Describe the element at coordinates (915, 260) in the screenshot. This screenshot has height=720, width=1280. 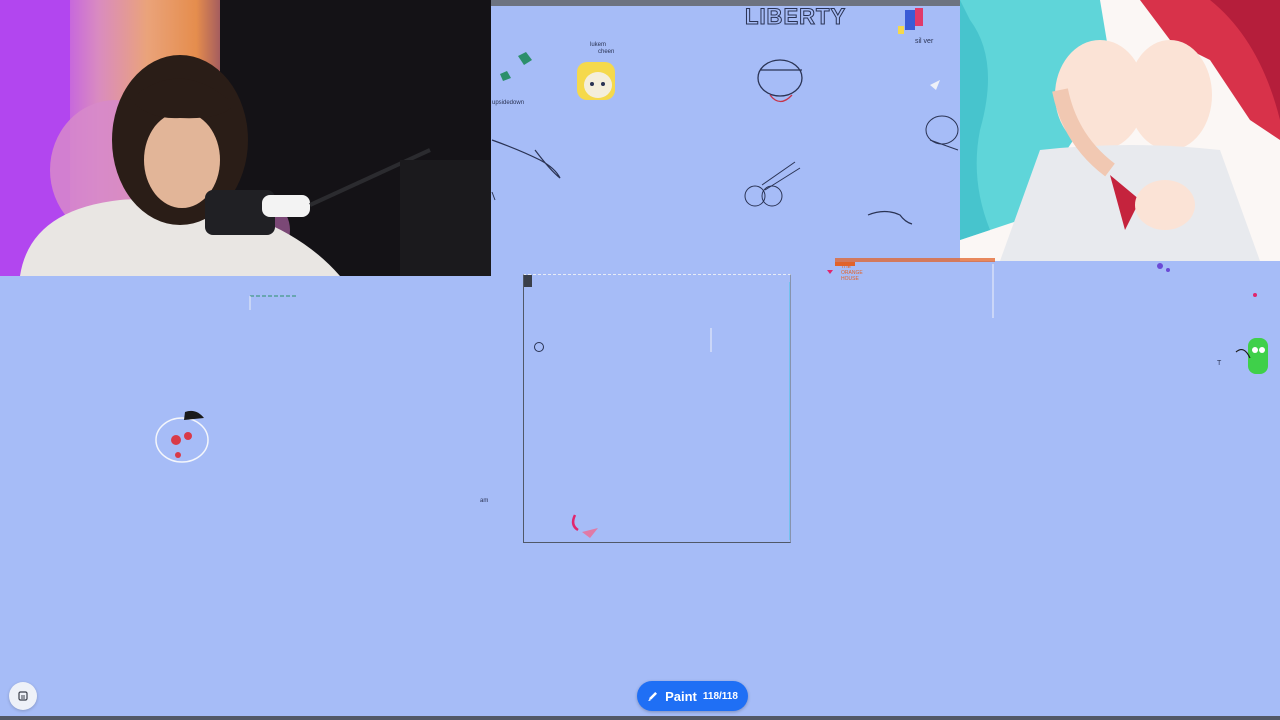
I see `orange-bar` at that location.